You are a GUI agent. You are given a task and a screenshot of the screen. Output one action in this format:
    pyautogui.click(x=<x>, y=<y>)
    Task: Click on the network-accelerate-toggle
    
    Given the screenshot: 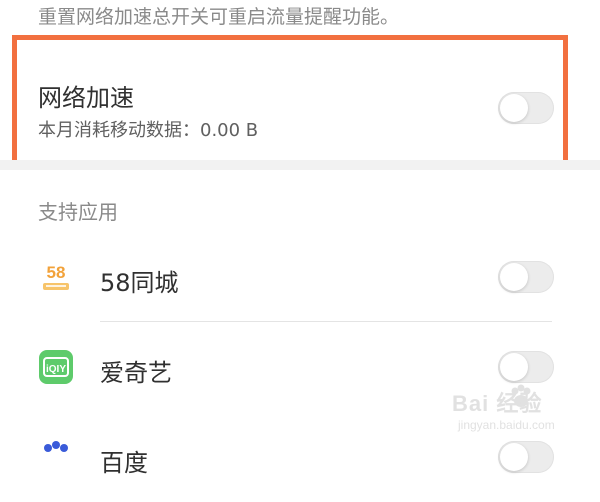 What is the action you would take?
    pyautogui.click(x=526, y=108)
    